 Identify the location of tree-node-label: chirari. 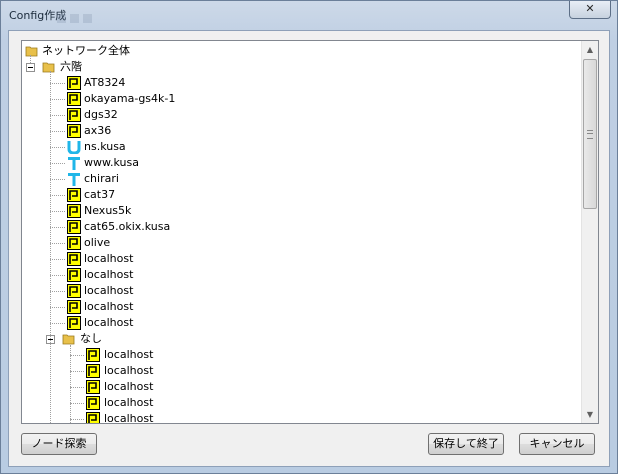
(101, 178).